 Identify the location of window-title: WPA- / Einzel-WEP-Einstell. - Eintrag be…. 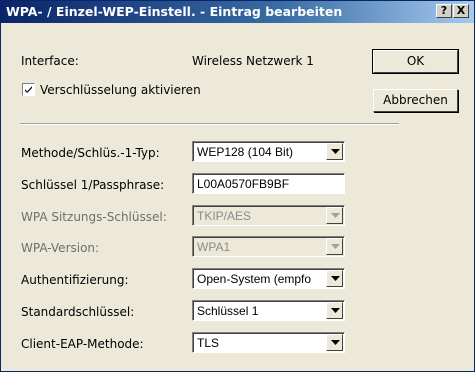
(174, 11).